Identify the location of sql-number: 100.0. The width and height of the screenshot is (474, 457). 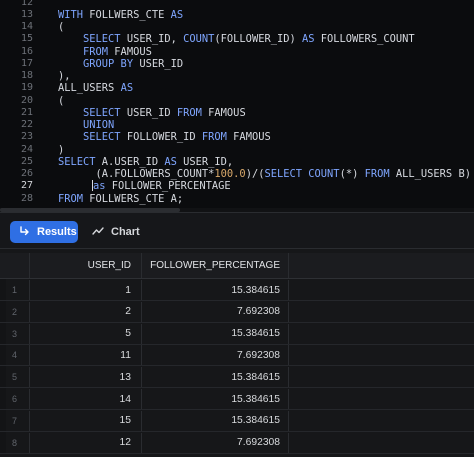
(230, 174).